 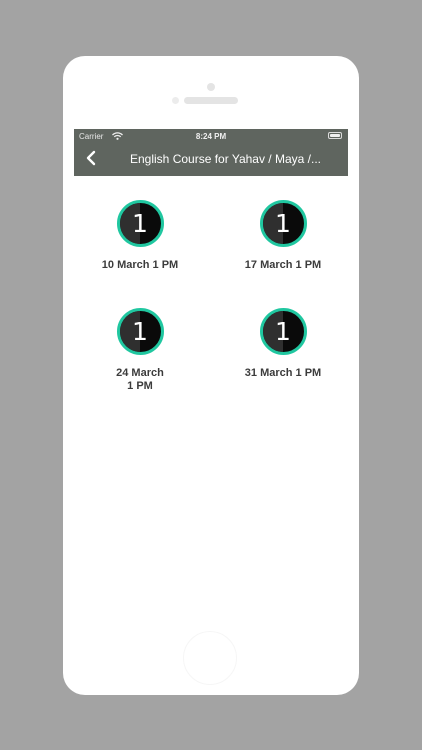 What do you see at coordinates (175, 100) in the screenshot?
I see `sensor-dot` at bounding box center [175, 100].